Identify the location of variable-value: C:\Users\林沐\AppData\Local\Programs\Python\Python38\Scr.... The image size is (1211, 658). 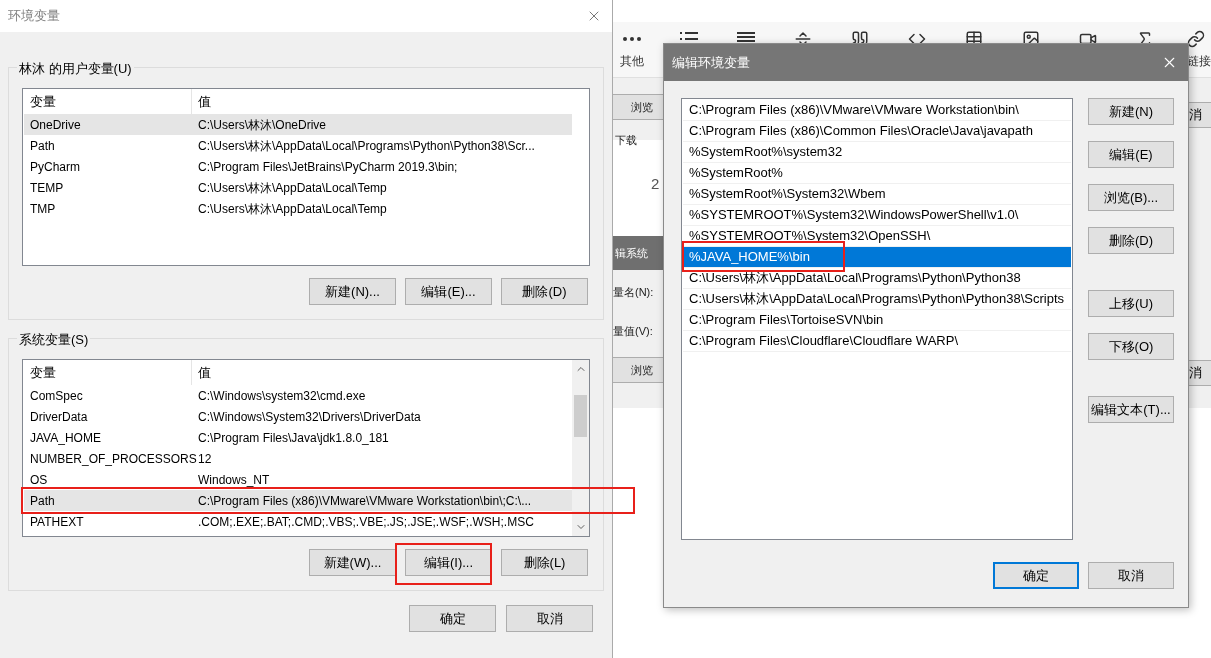
(366, 146).